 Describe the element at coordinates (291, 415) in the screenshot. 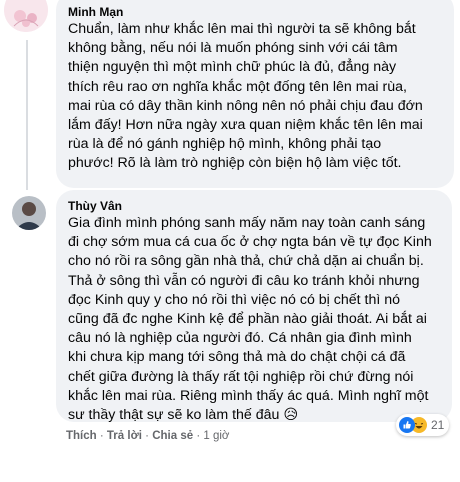

I see `sad-emoji-icon: 😥` at that location.